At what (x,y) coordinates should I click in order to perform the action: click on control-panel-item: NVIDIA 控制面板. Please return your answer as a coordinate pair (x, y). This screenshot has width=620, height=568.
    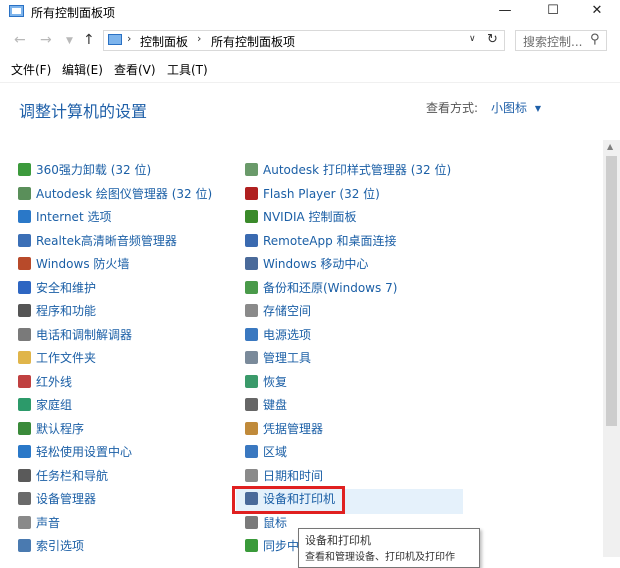
    Looking at the image, I should click on (301, 217).